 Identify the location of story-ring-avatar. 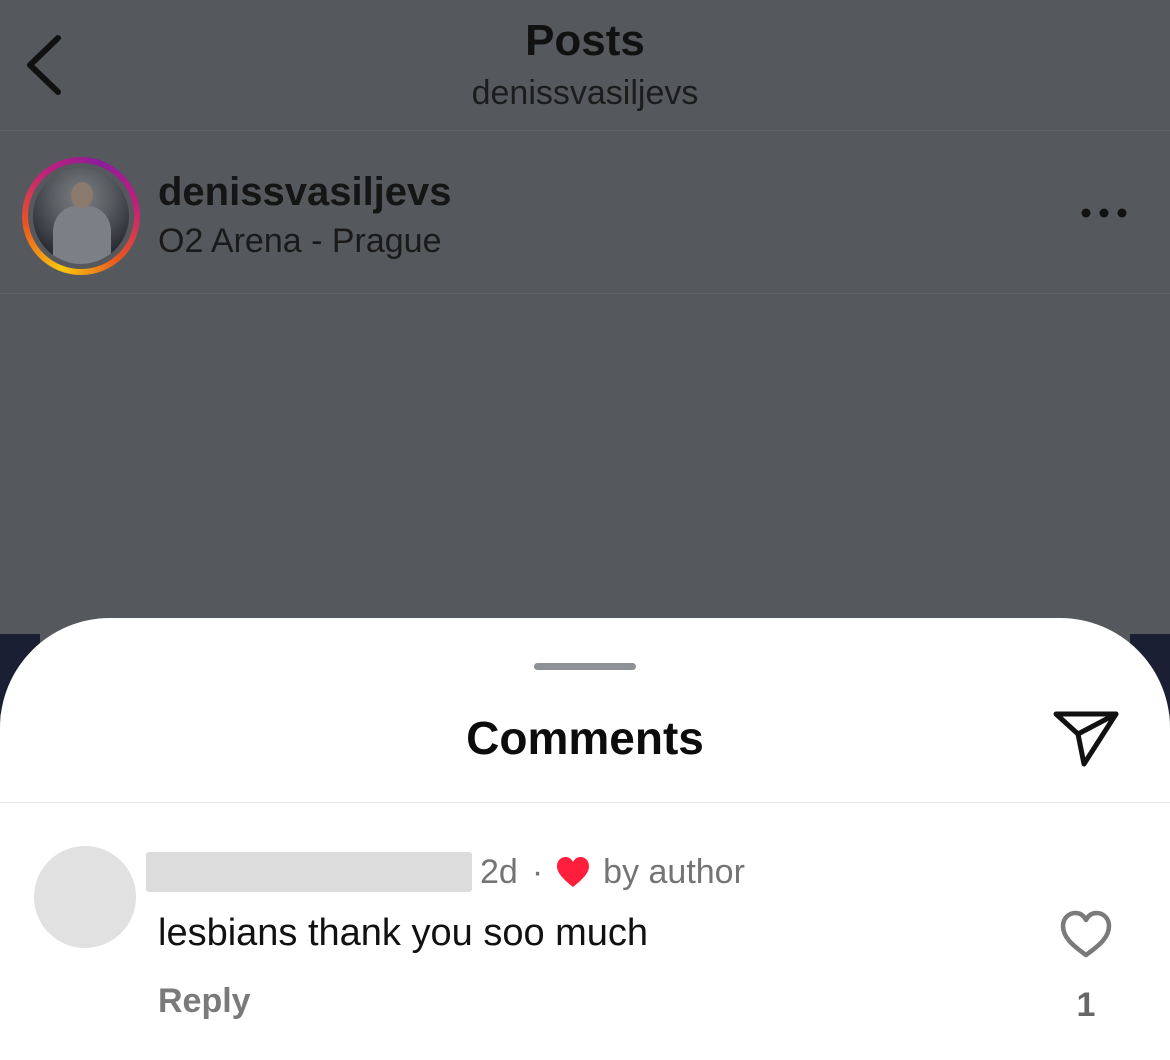
(81, 216).